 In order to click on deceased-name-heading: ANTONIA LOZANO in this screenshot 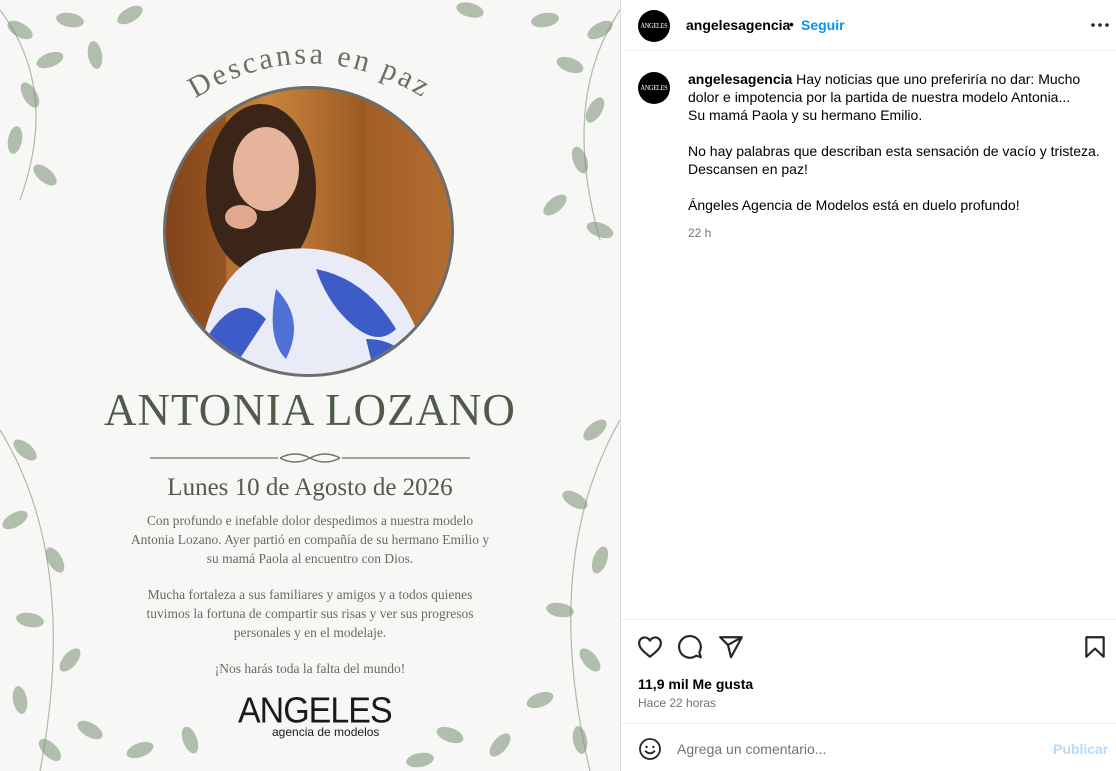, I will do `click(310, 410)`.